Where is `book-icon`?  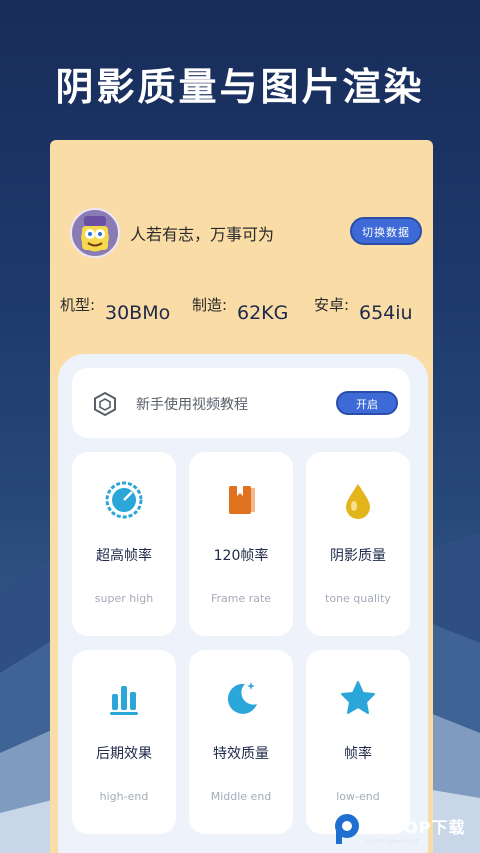 book-icon is located at coordinates (242, 500).